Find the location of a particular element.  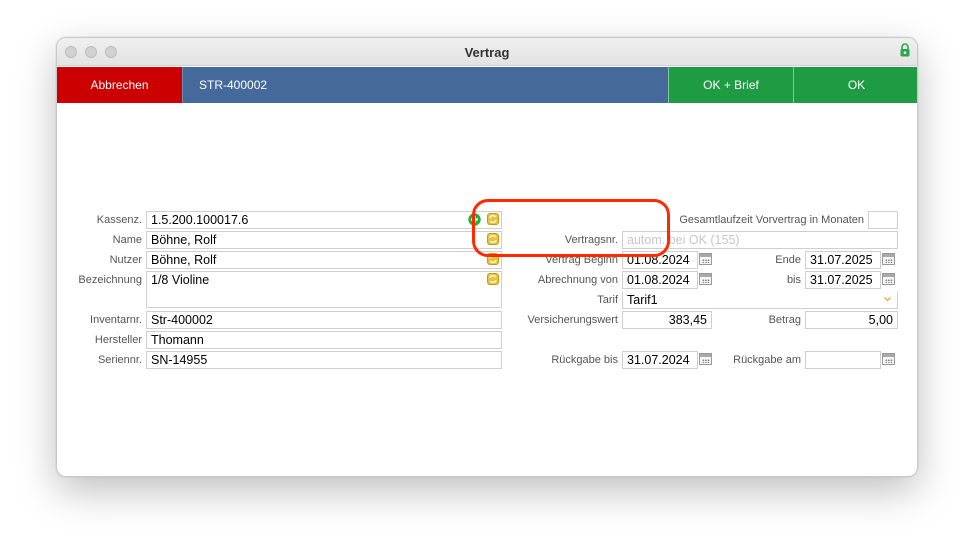

bezeichnung-label: Bezeichnung is located at coordinates (110, 280).